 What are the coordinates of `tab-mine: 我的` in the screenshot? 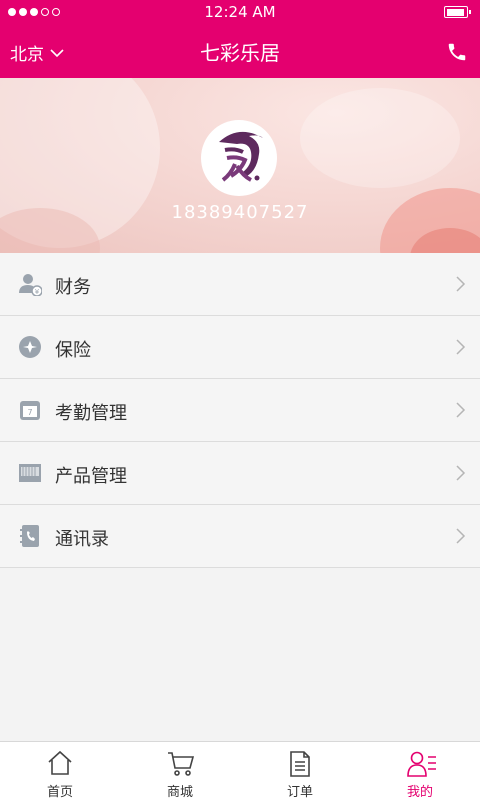 It's located at (420, 771).